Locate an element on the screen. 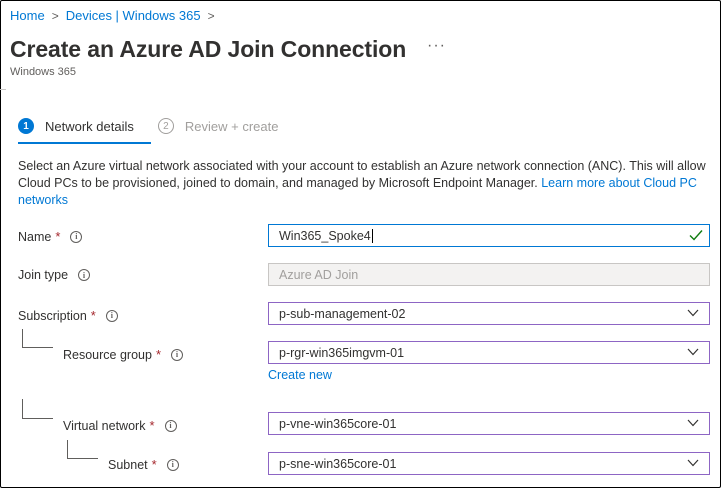 The height and width of the screenshot is (488, 721). page-subtitle: Windows 365 is located at coordinates (43, 72).